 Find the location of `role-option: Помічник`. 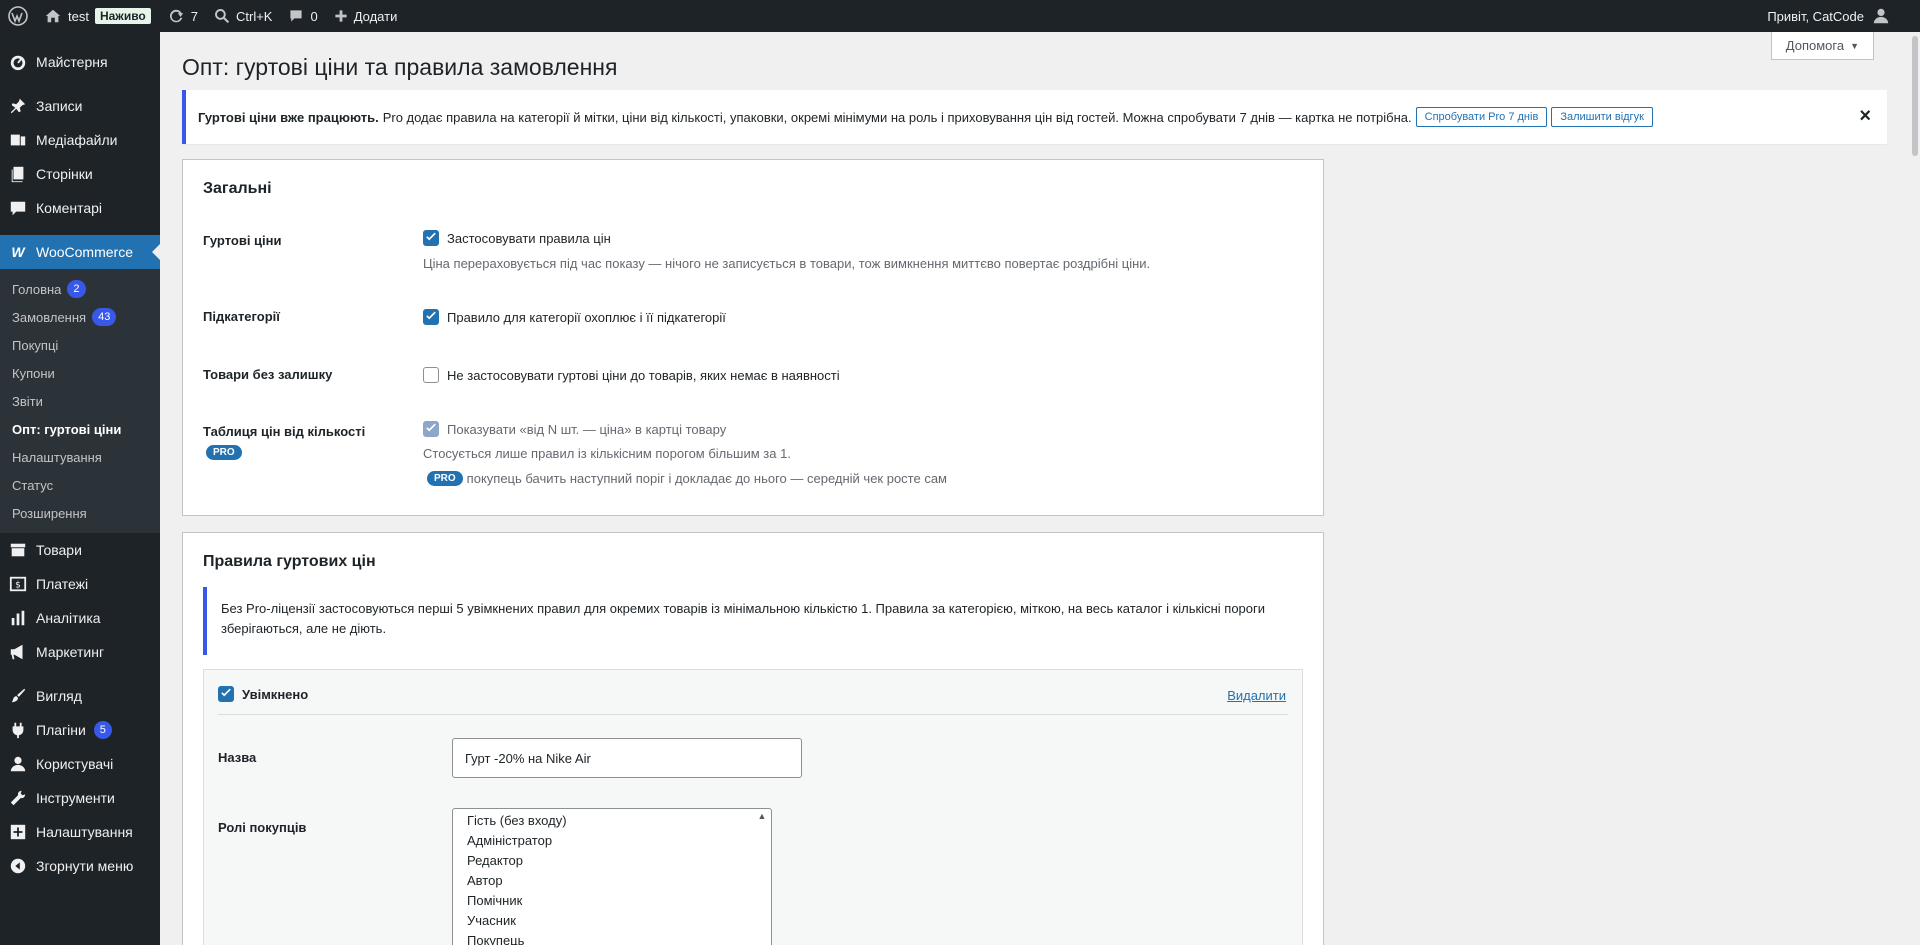

role-option: Помічник is located at coordinates (612, 901).